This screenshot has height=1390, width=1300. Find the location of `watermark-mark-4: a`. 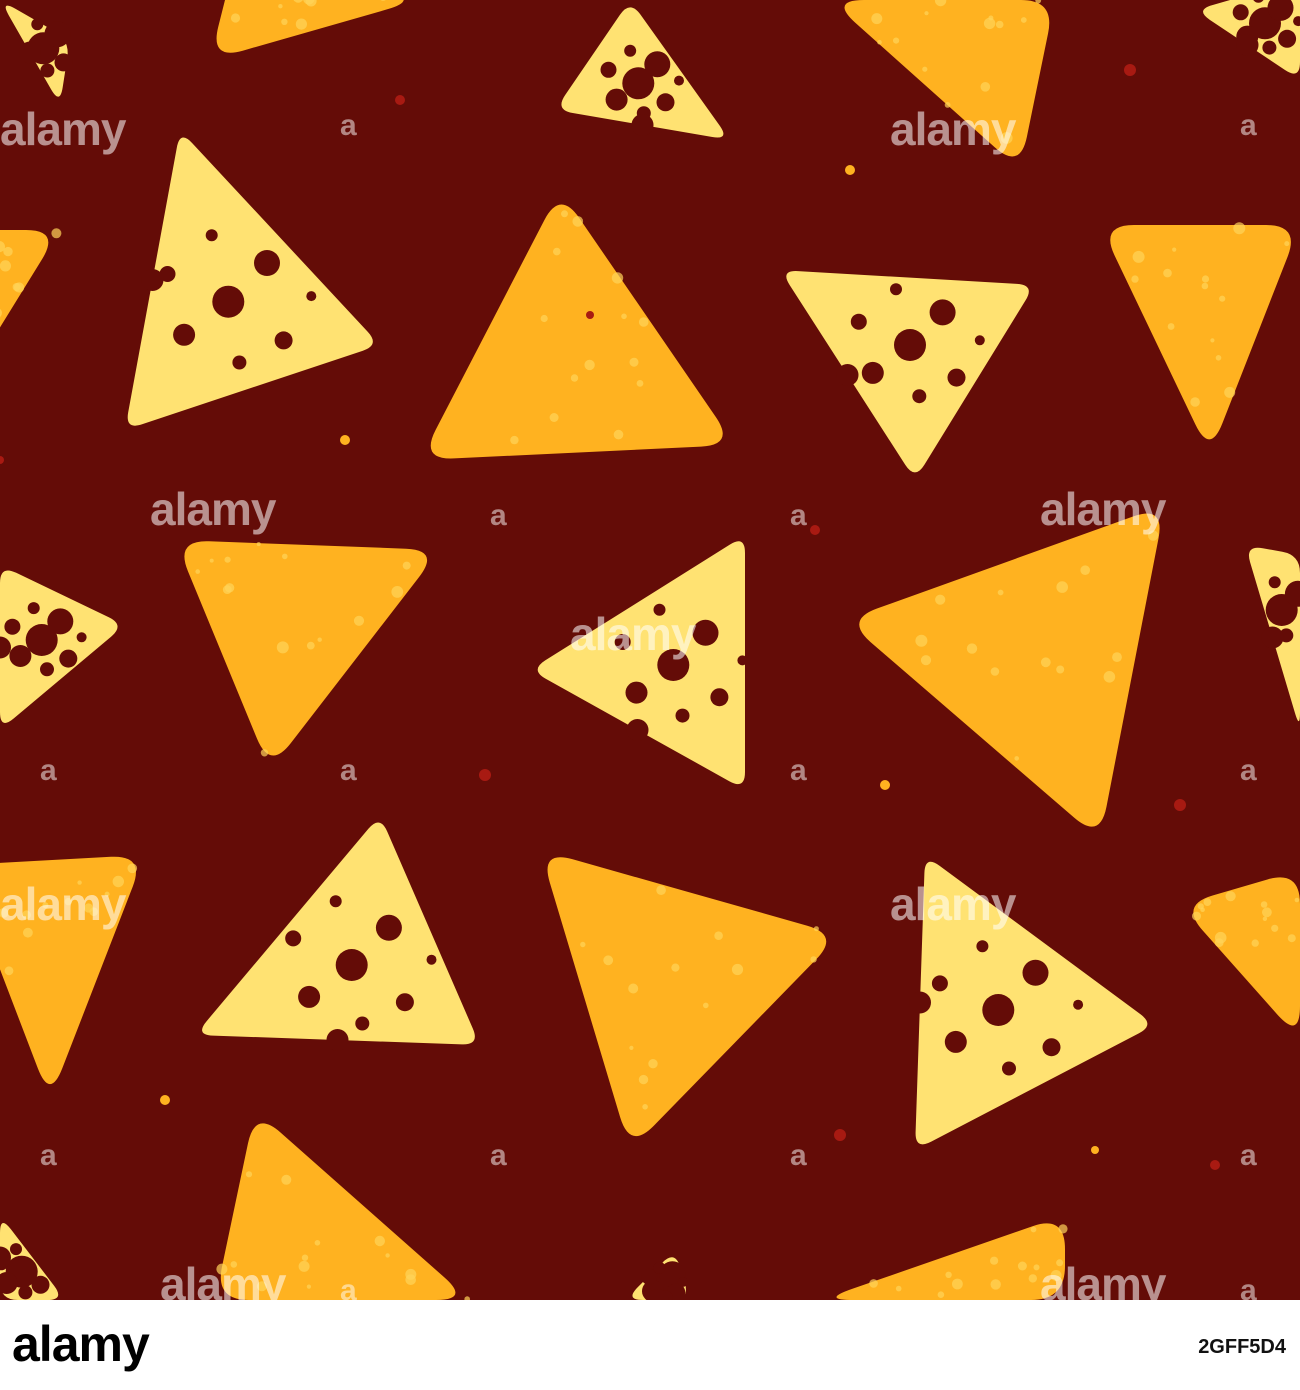

watermark-mark-4: a is located at coordinates (798, 515).